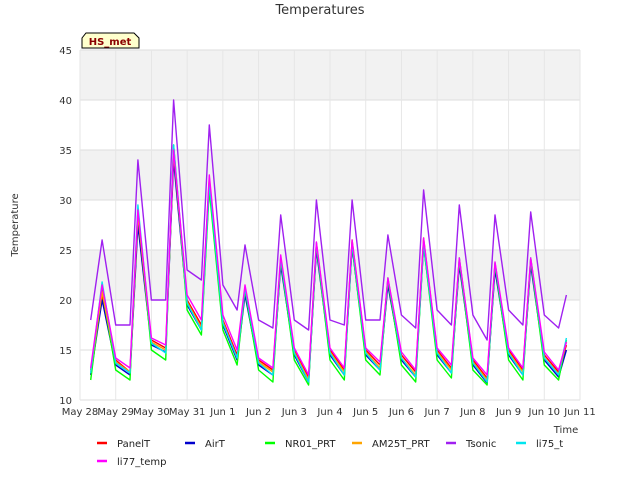 This screenshot has width=640, height=480. Describe the element at coordinates (401, 444) in the screenshot. I see `legend-label: AM25T_PRT` at that location.